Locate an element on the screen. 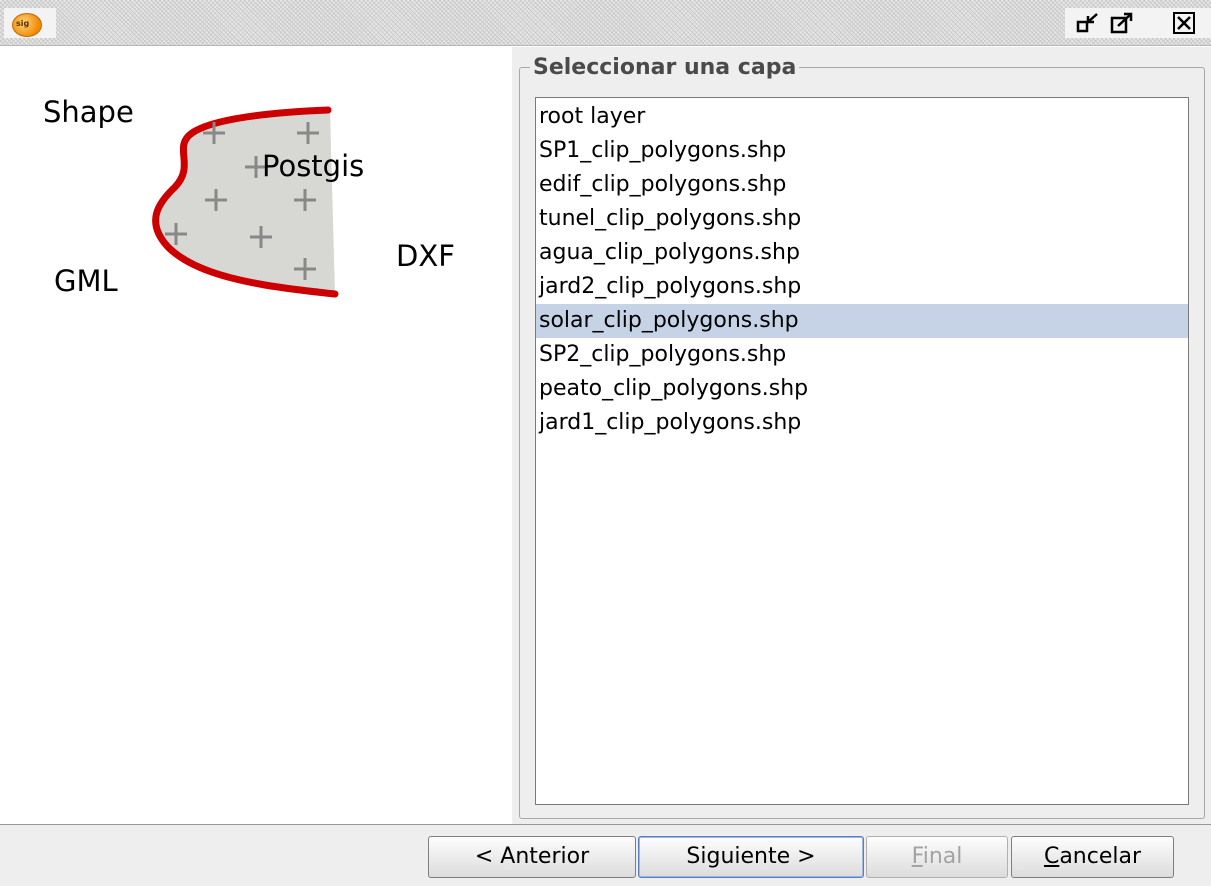 This screenshot has width=1211, height=886. group-title: Seleccionar una capa is located at coordinates (665, 68).